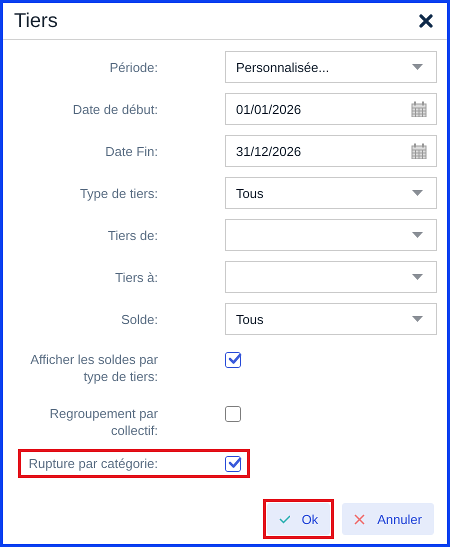 Image resolution: width=450 pixels, height=547 pixels. What do you see at coordinates (103, 422) in the screenshot?
I see `field-label: Regroupement par collectif:` at bounding box center [103, 422].